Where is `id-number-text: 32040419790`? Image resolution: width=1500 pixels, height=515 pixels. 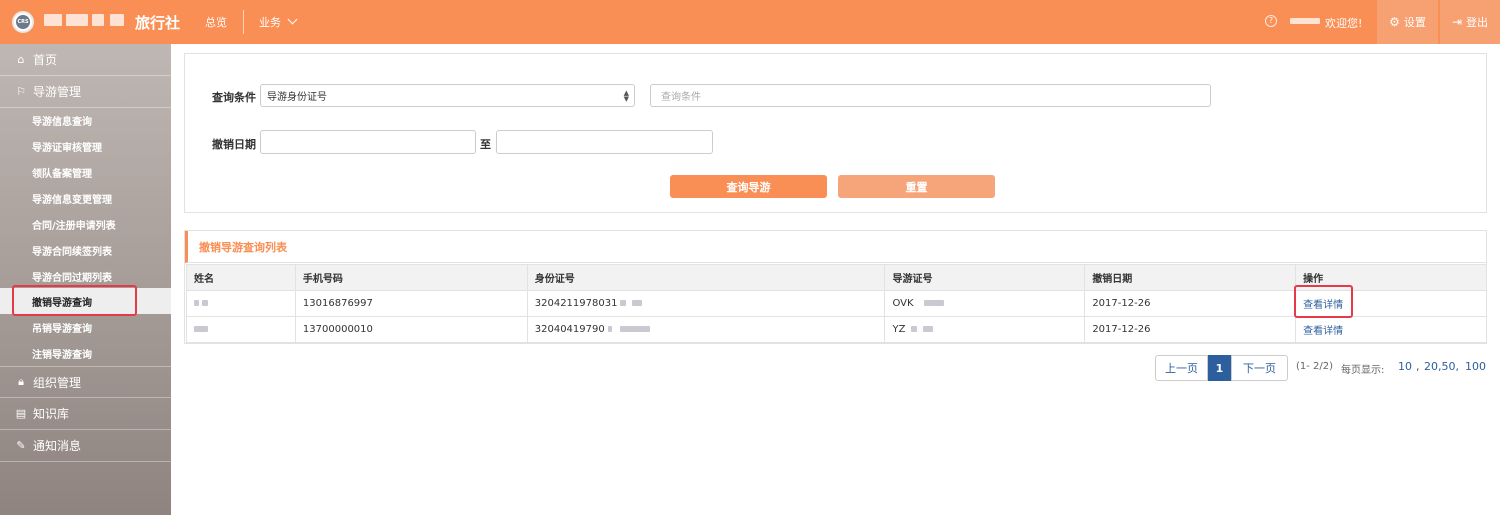 id-number-text: 32040419790 is located at coordinates (569, 329).